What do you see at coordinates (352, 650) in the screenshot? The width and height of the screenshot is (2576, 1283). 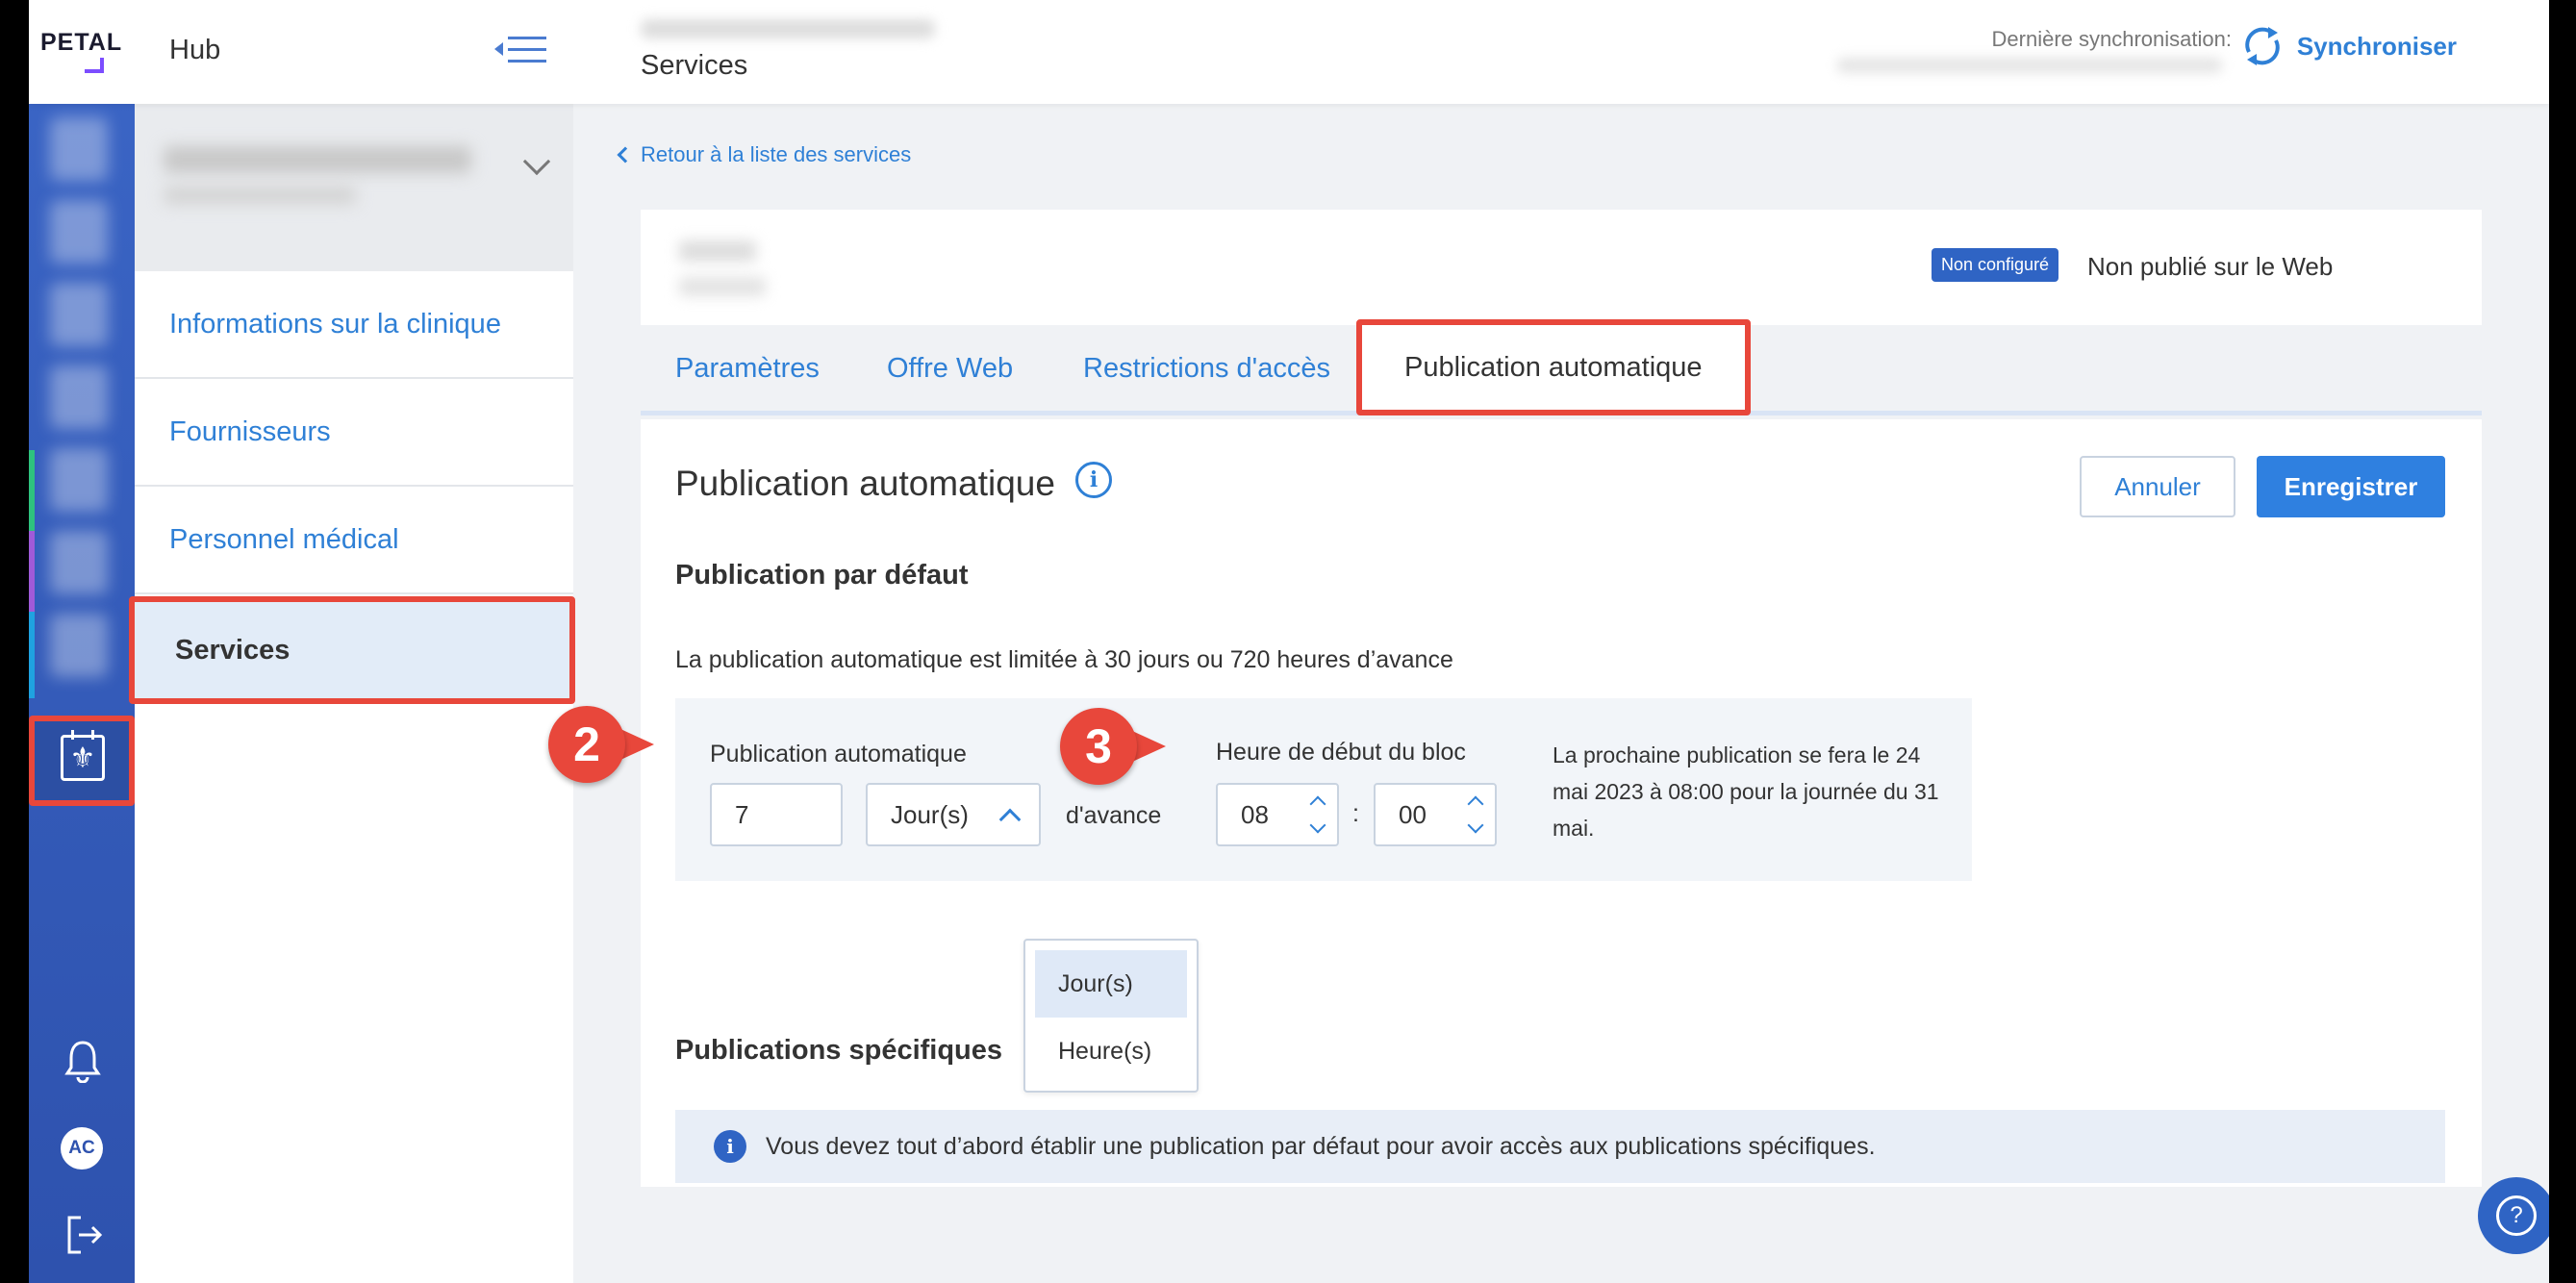 I see `sidebar-item-services: Services` at bounding box center [352, 650].